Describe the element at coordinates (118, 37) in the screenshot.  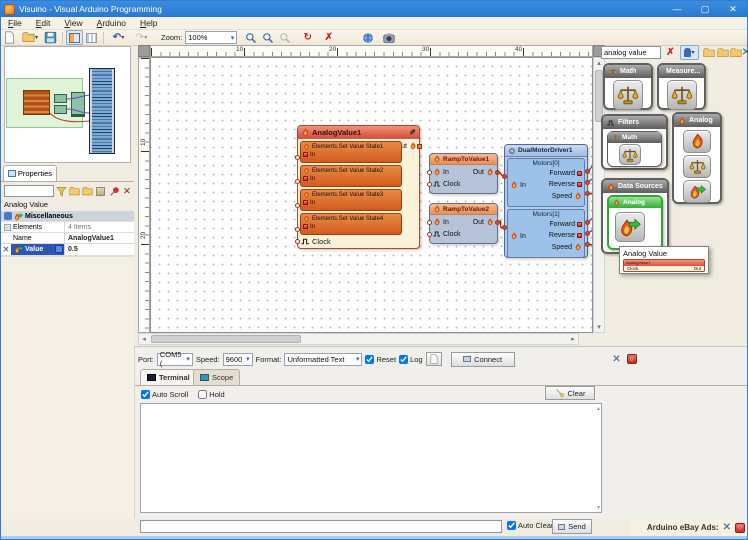
I see `undo-button: ↶ ▾` at that location.